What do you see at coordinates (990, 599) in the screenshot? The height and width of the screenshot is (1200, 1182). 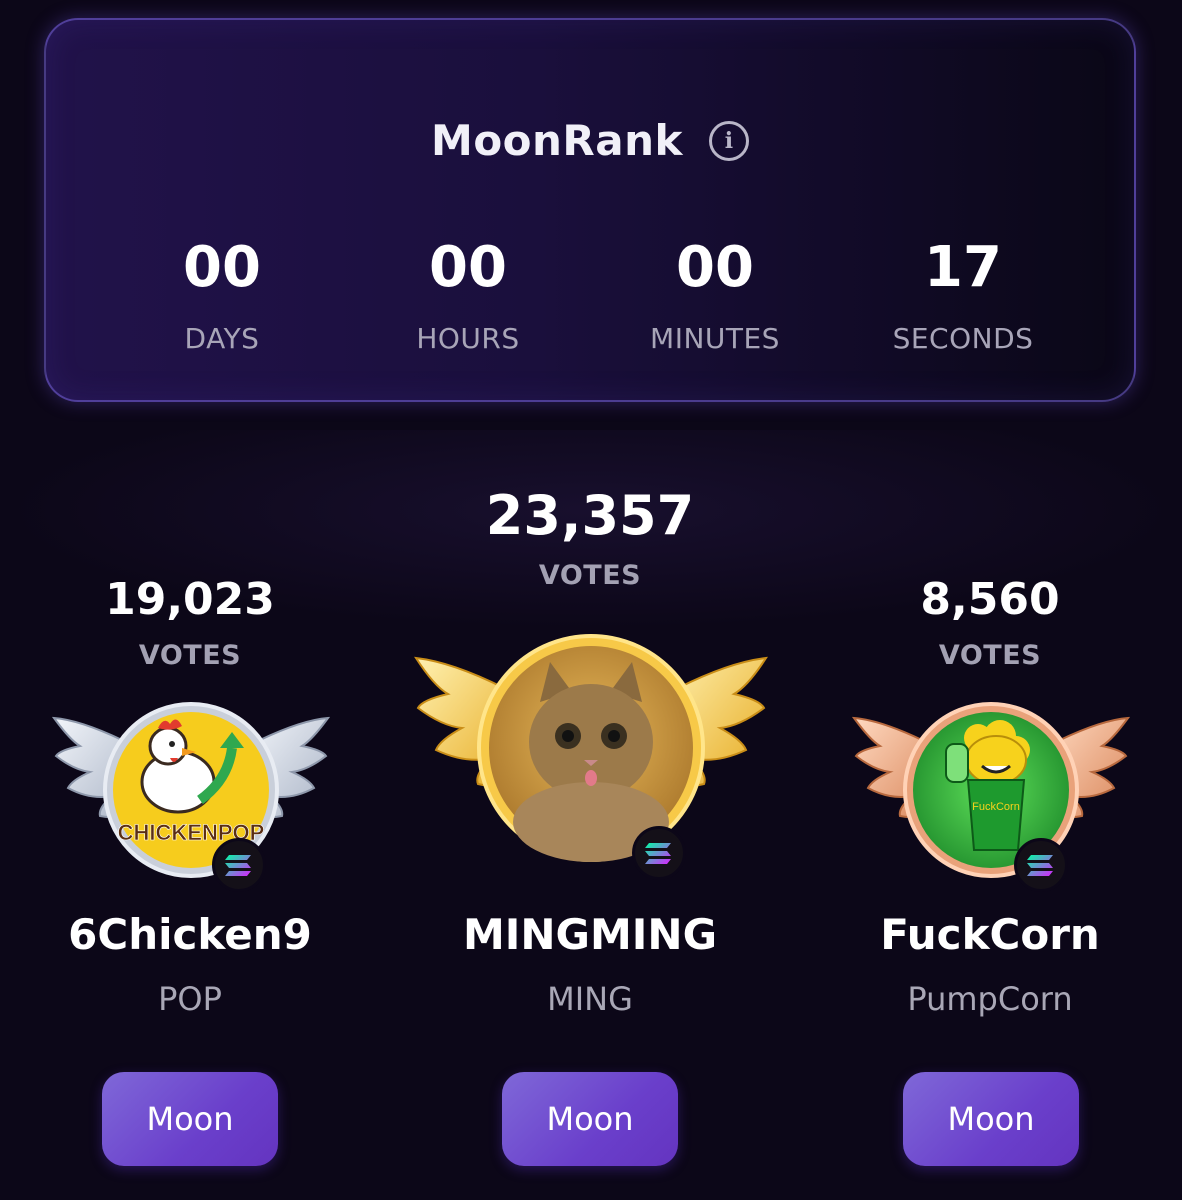 I see `third-votes: 8,560` at bounding box center [990, 599].